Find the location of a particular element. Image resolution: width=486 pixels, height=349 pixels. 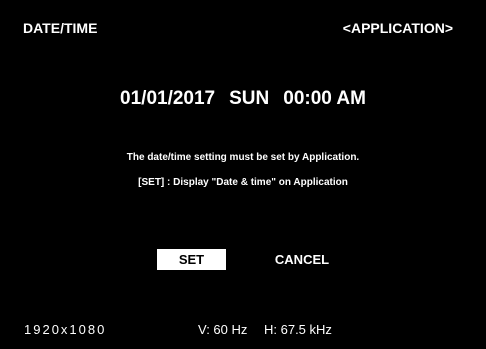

set-button: SET is located at coordinates (191, 259).